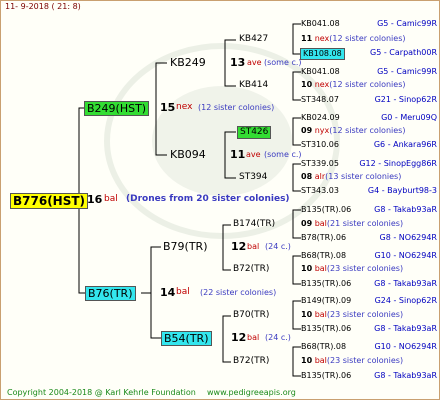 Image resolution: width=440 pixels, height=400 pixels. I want to click on ff-note: (some c.), so click(283, 62).